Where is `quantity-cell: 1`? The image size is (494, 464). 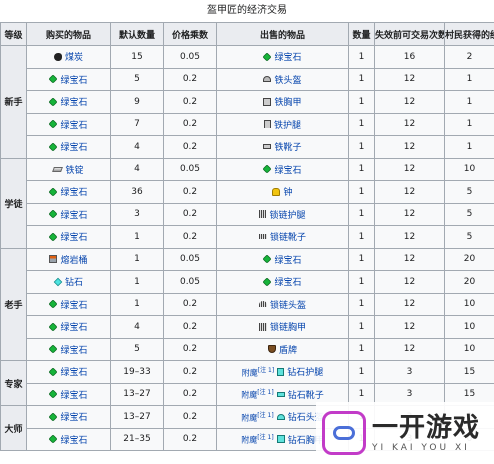
quantity-cell: 1 is located at coordinates (137, 304).